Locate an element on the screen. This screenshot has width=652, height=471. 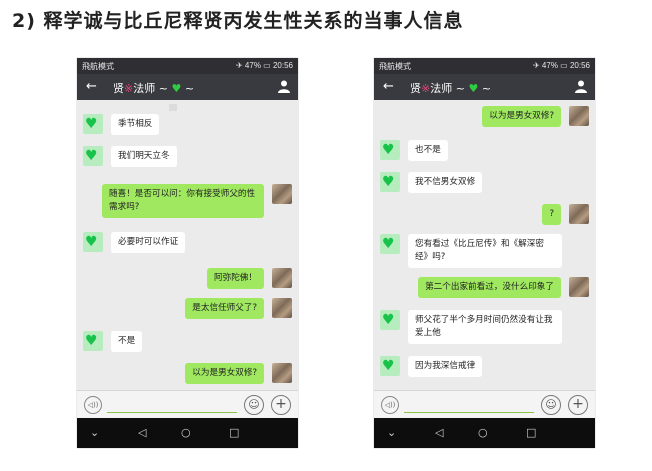
status-right: ✈ 47% ▭ 20:56 is located at coordinates (264, 65).